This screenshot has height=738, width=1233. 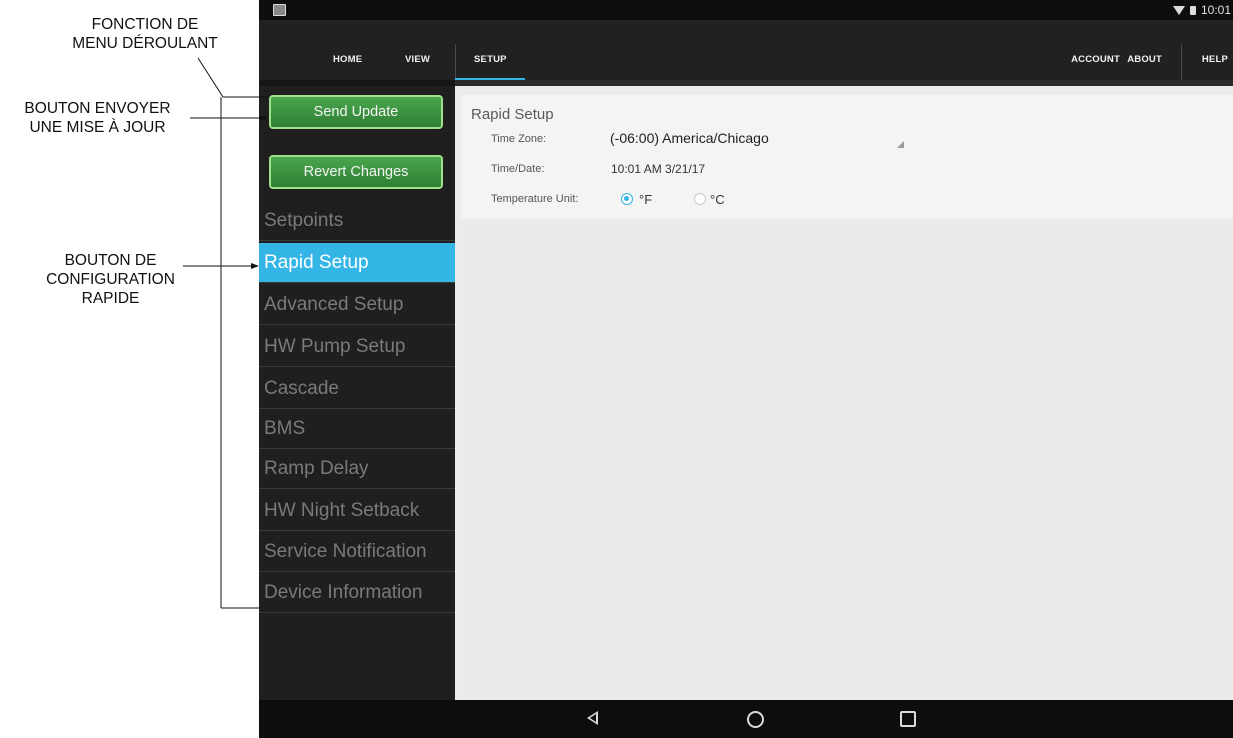 I want to click on dropdown-arrow-icon, so click(x=900, y=144).